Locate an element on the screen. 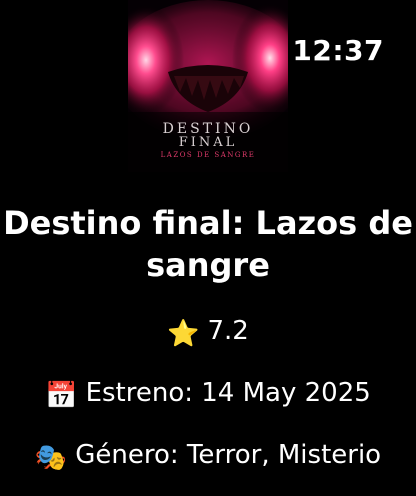 The height and width of the screenshot is (496, 416). release-row: 📅 Estreno: 14 May 2025 is located at coordinates (208, 394).